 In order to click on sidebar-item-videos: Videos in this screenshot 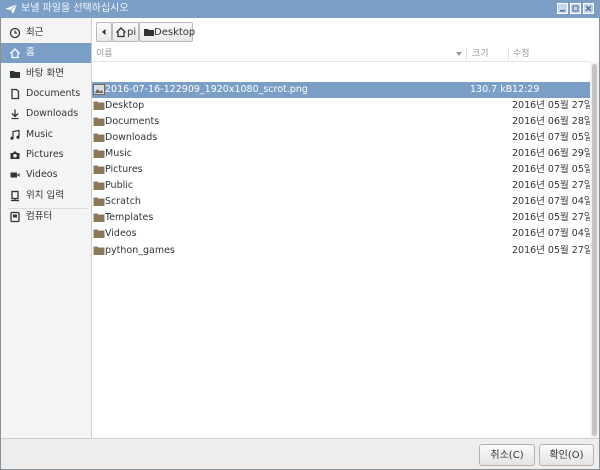, I will do `click(46, 175)`.